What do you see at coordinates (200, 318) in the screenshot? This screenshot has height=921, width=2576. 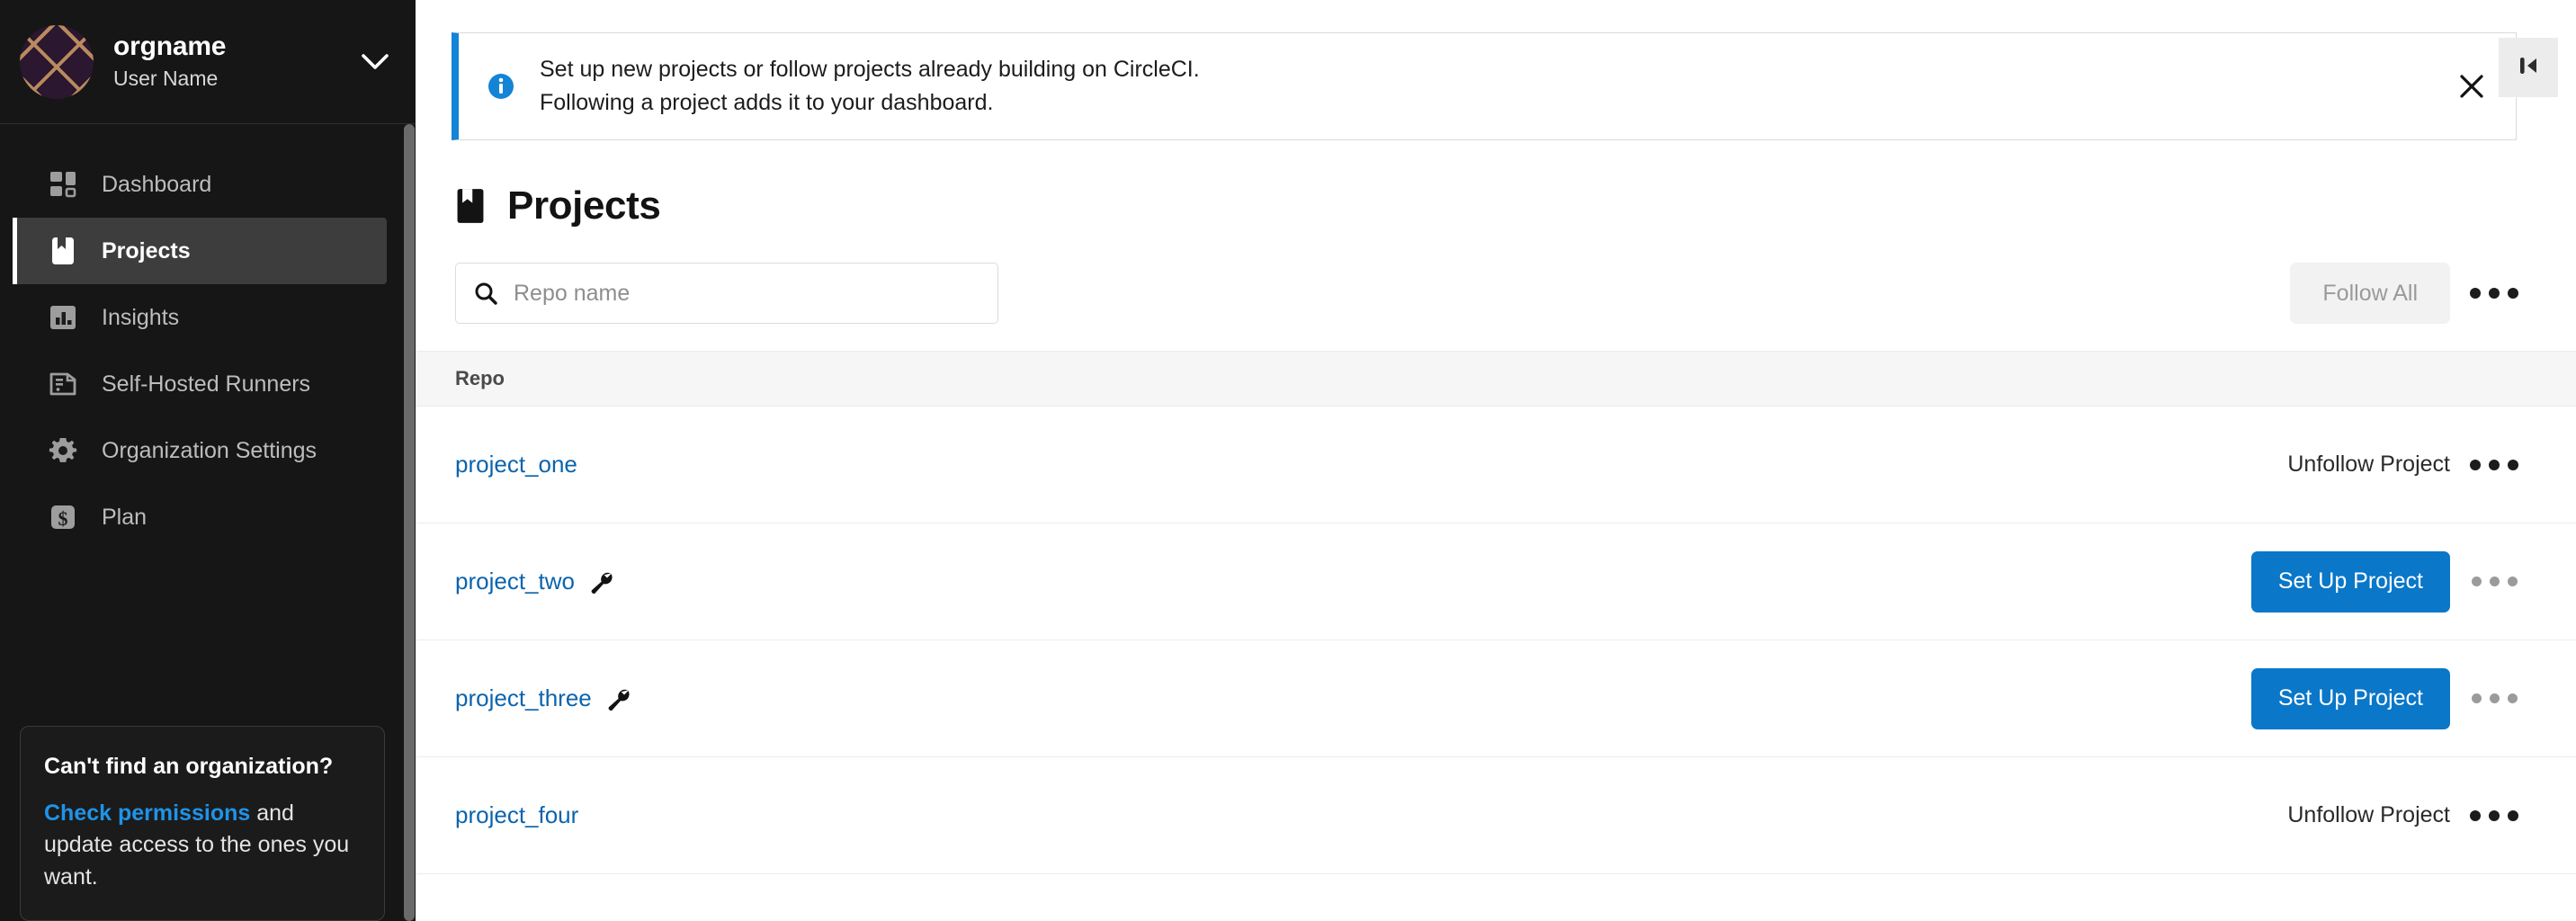 I see `sidebar-item-insights: Insights` at bounding box center [200, 318].